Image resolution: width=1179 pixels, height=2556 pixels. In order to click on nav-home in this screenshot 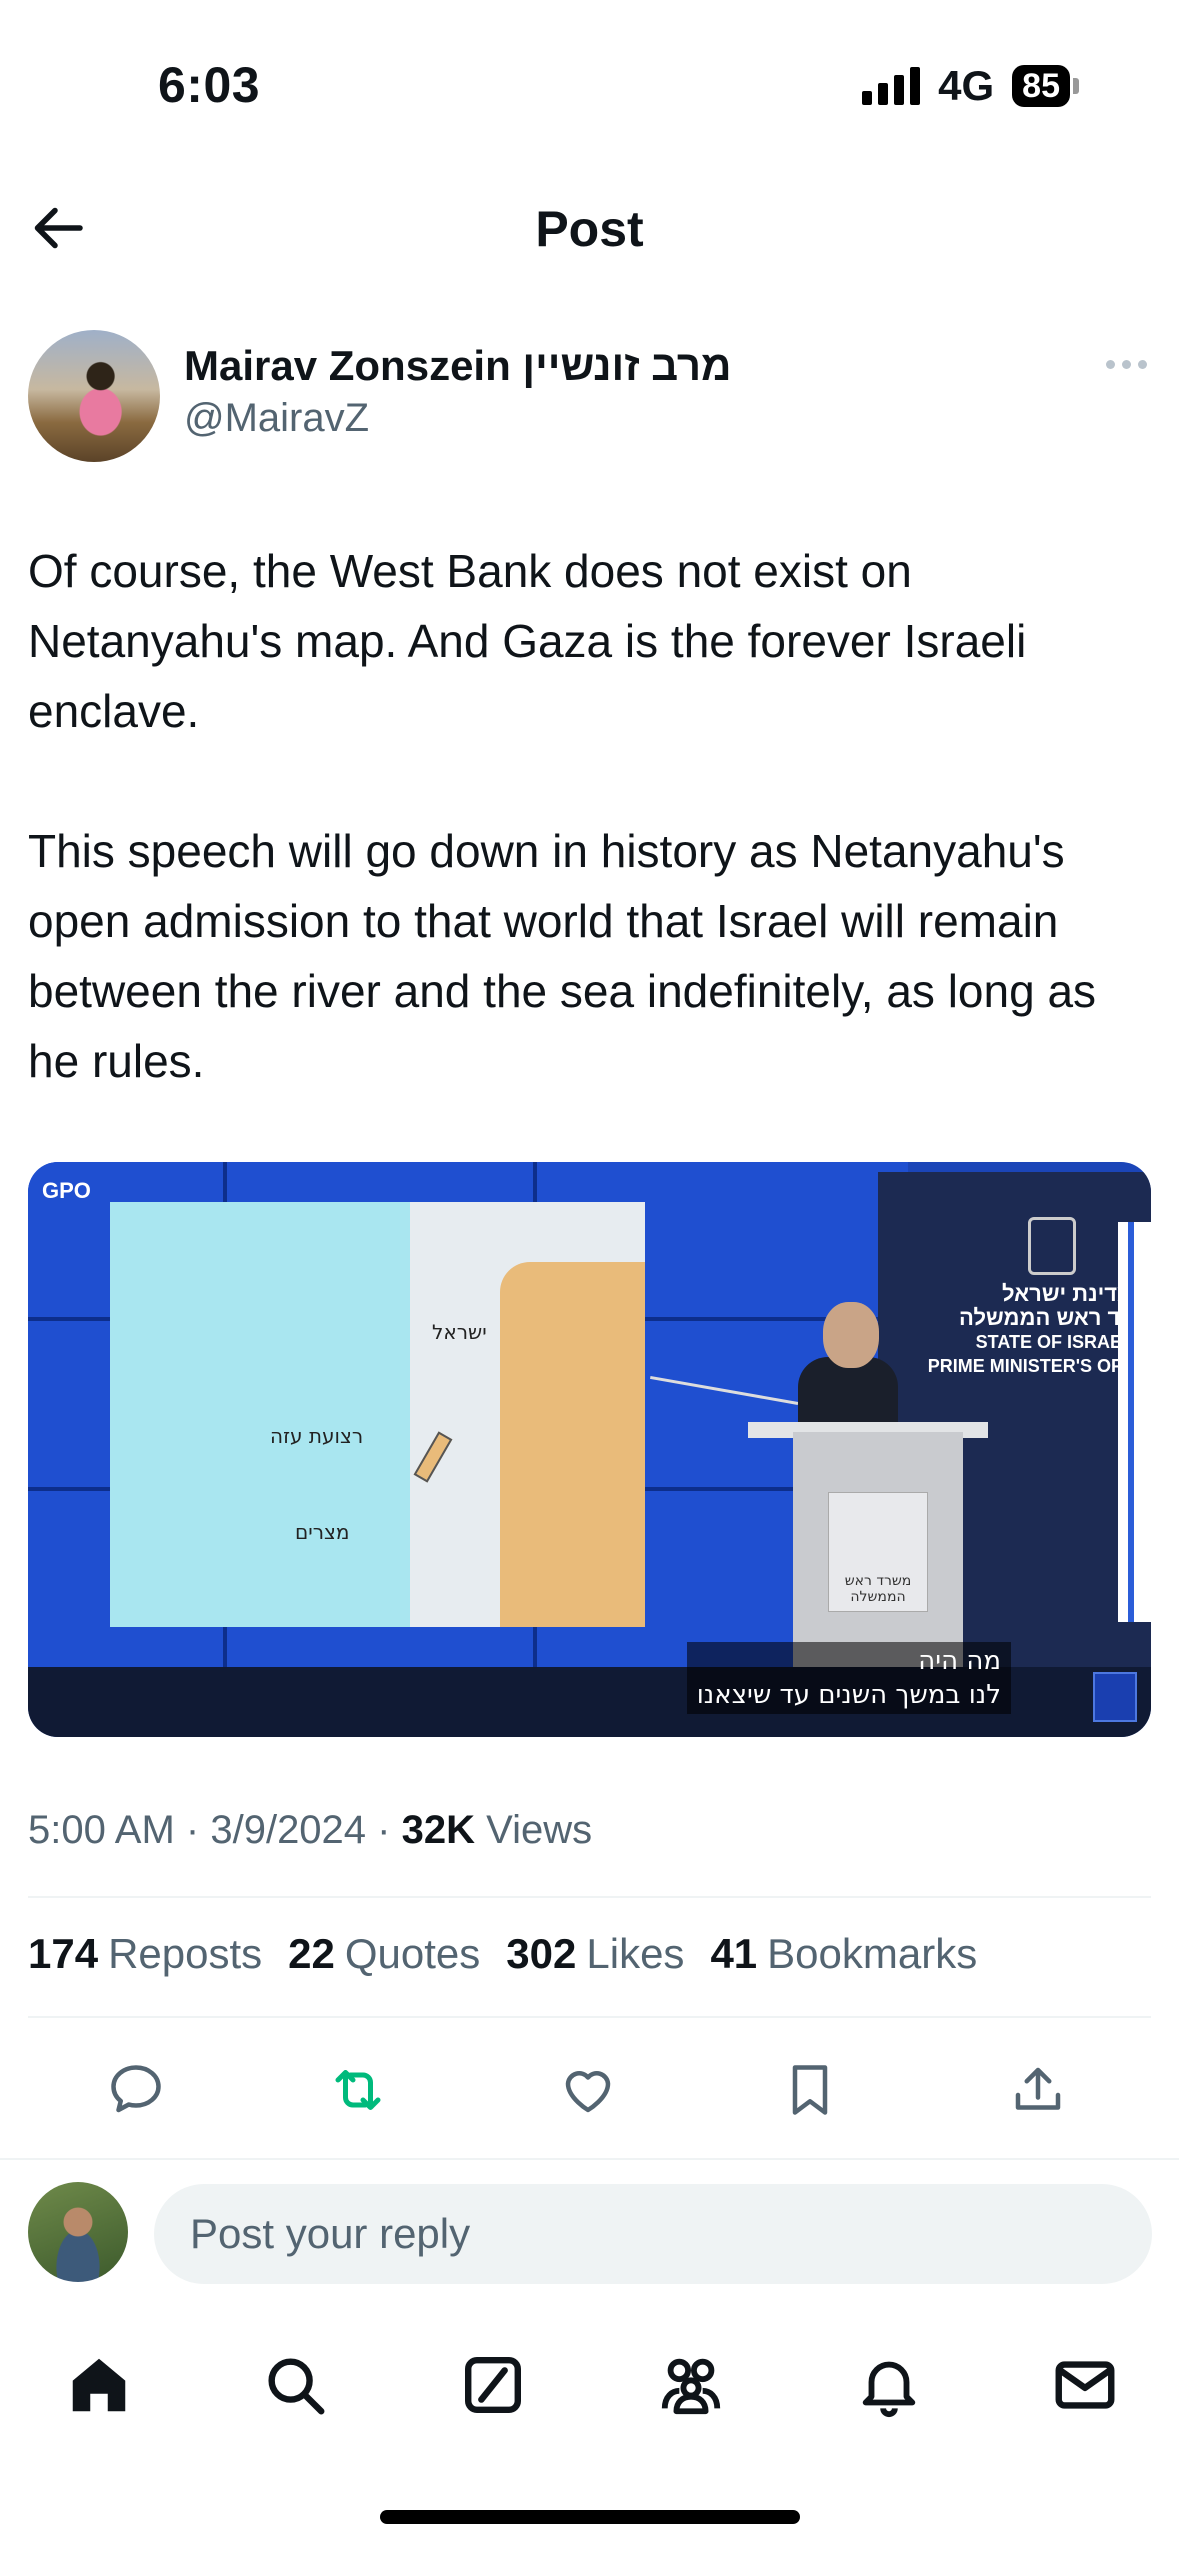, I will do `click(99, 2385)`.